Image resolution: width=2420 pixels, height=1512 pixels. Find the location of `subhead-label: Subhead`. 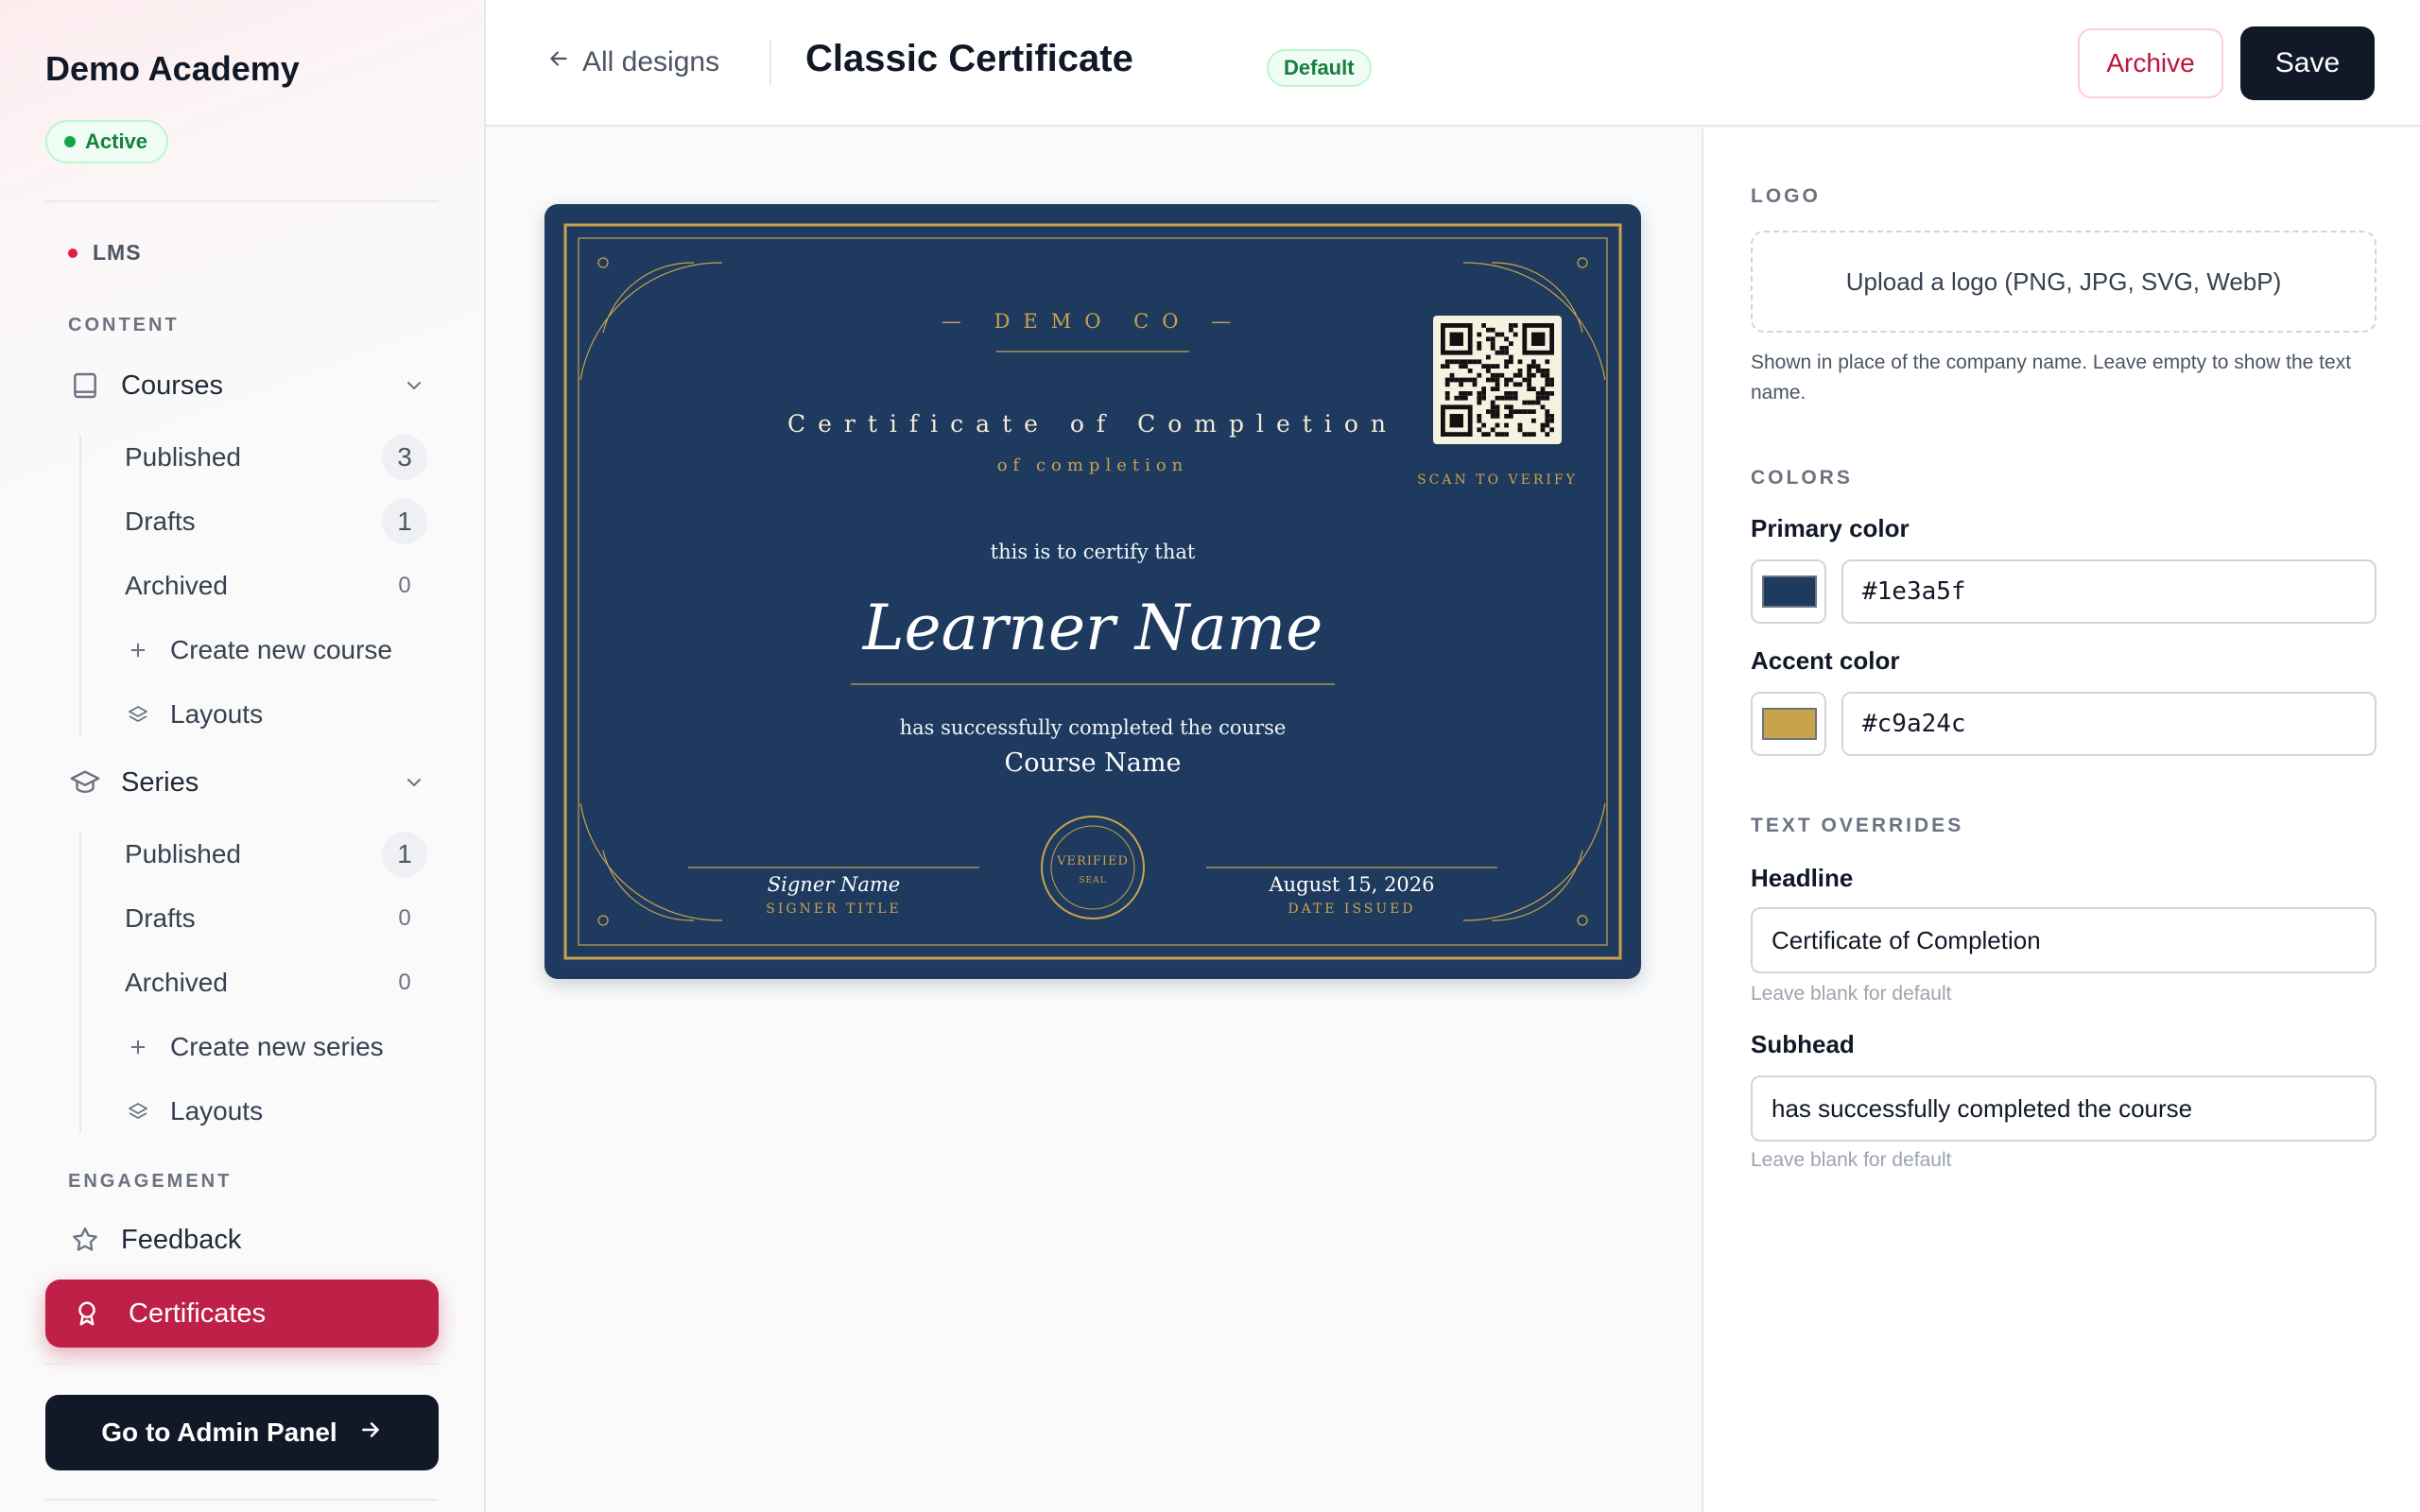

subhead-label: Subhead is located at coordinates (1803, 1044).